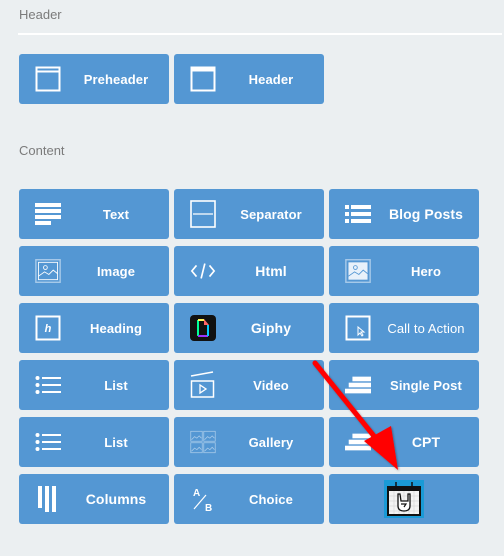 This screenshot has width=504, height=556. What do you see at coordinates (203, 328) in the screenshot?
I see `giphy-icon` at bounding box center [203, 328].